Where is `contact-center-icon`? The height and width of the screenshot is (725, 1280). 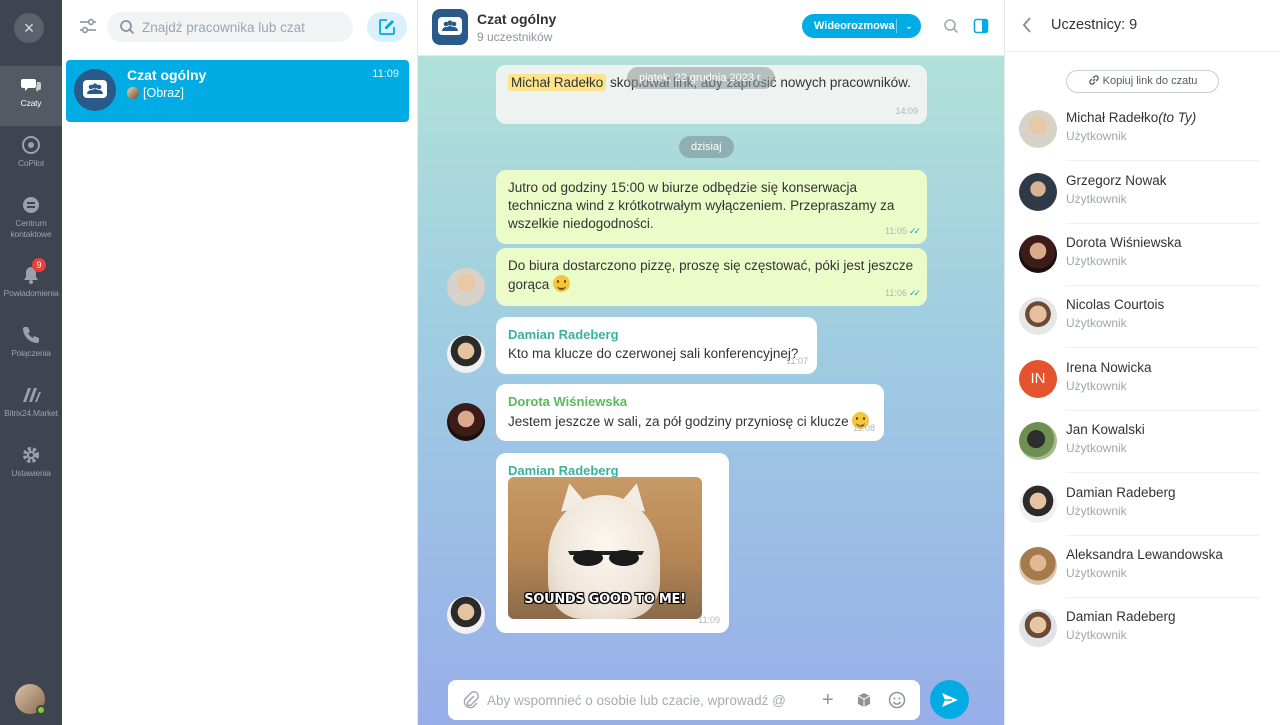 contact-center-icon is located at coordinates (31, 205).